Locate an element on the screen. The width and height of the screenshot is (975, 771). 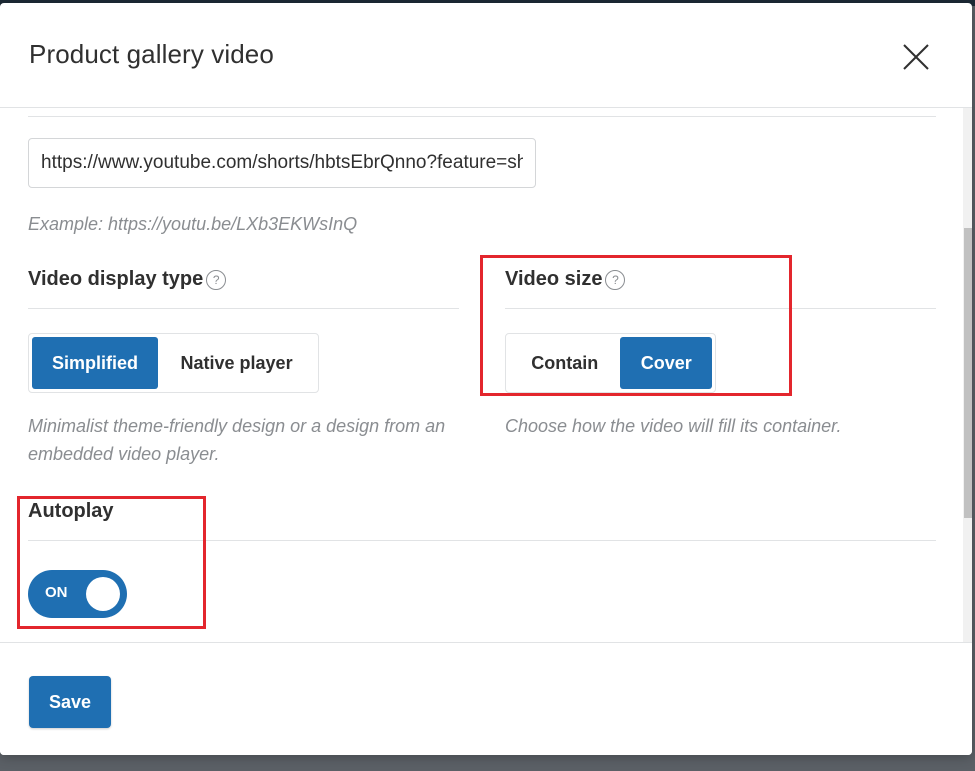
help-icon: ? is located at coordinates (216, 279).